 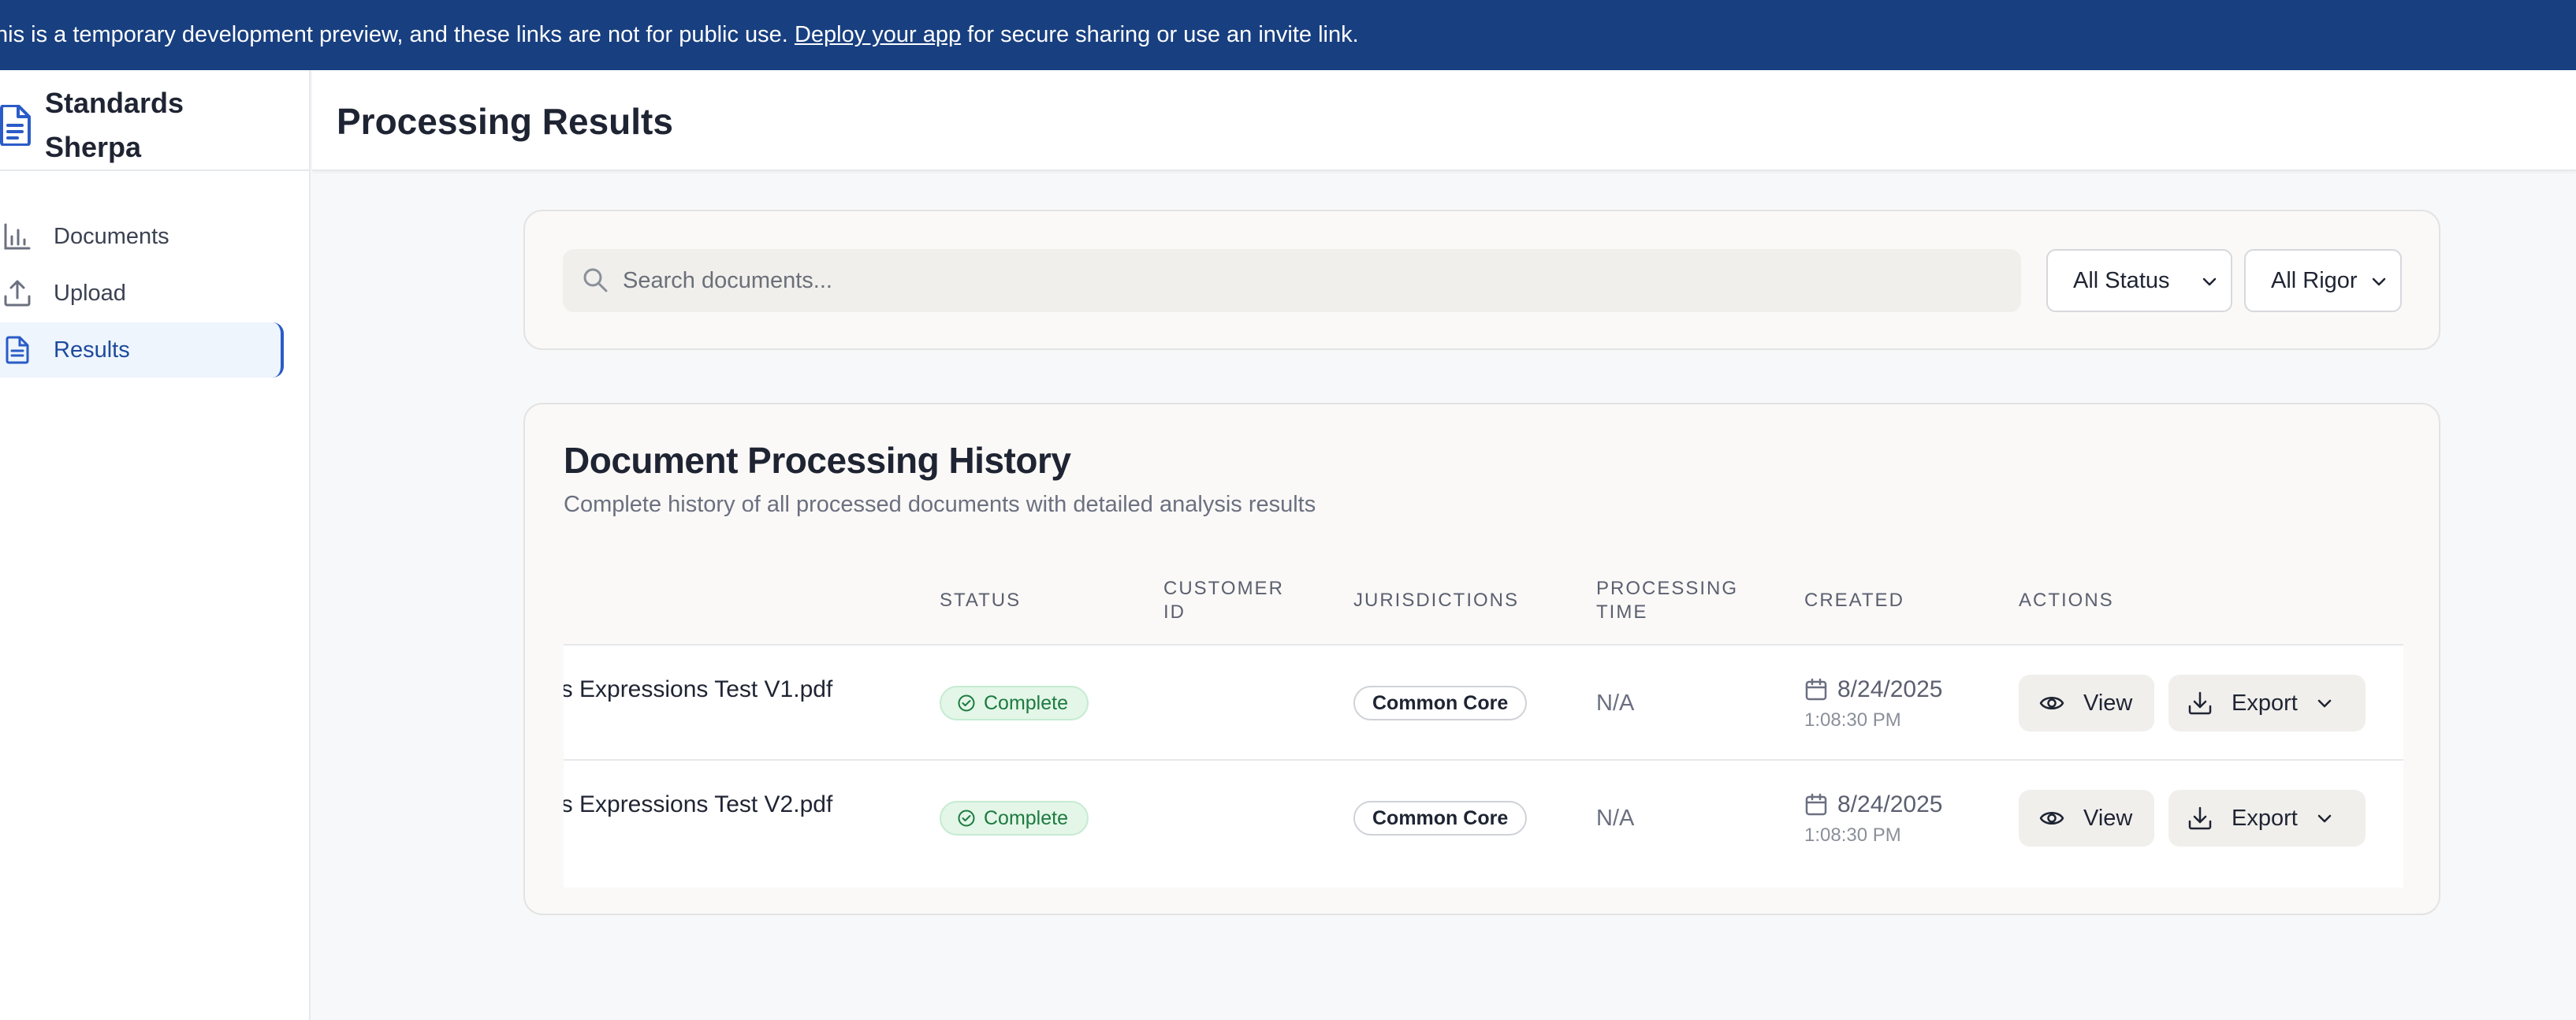 What do you see at coordinates (2121, 280) in the screenshot?
I see `status-filter-value: All Status` at bounding box center [2121, 280].